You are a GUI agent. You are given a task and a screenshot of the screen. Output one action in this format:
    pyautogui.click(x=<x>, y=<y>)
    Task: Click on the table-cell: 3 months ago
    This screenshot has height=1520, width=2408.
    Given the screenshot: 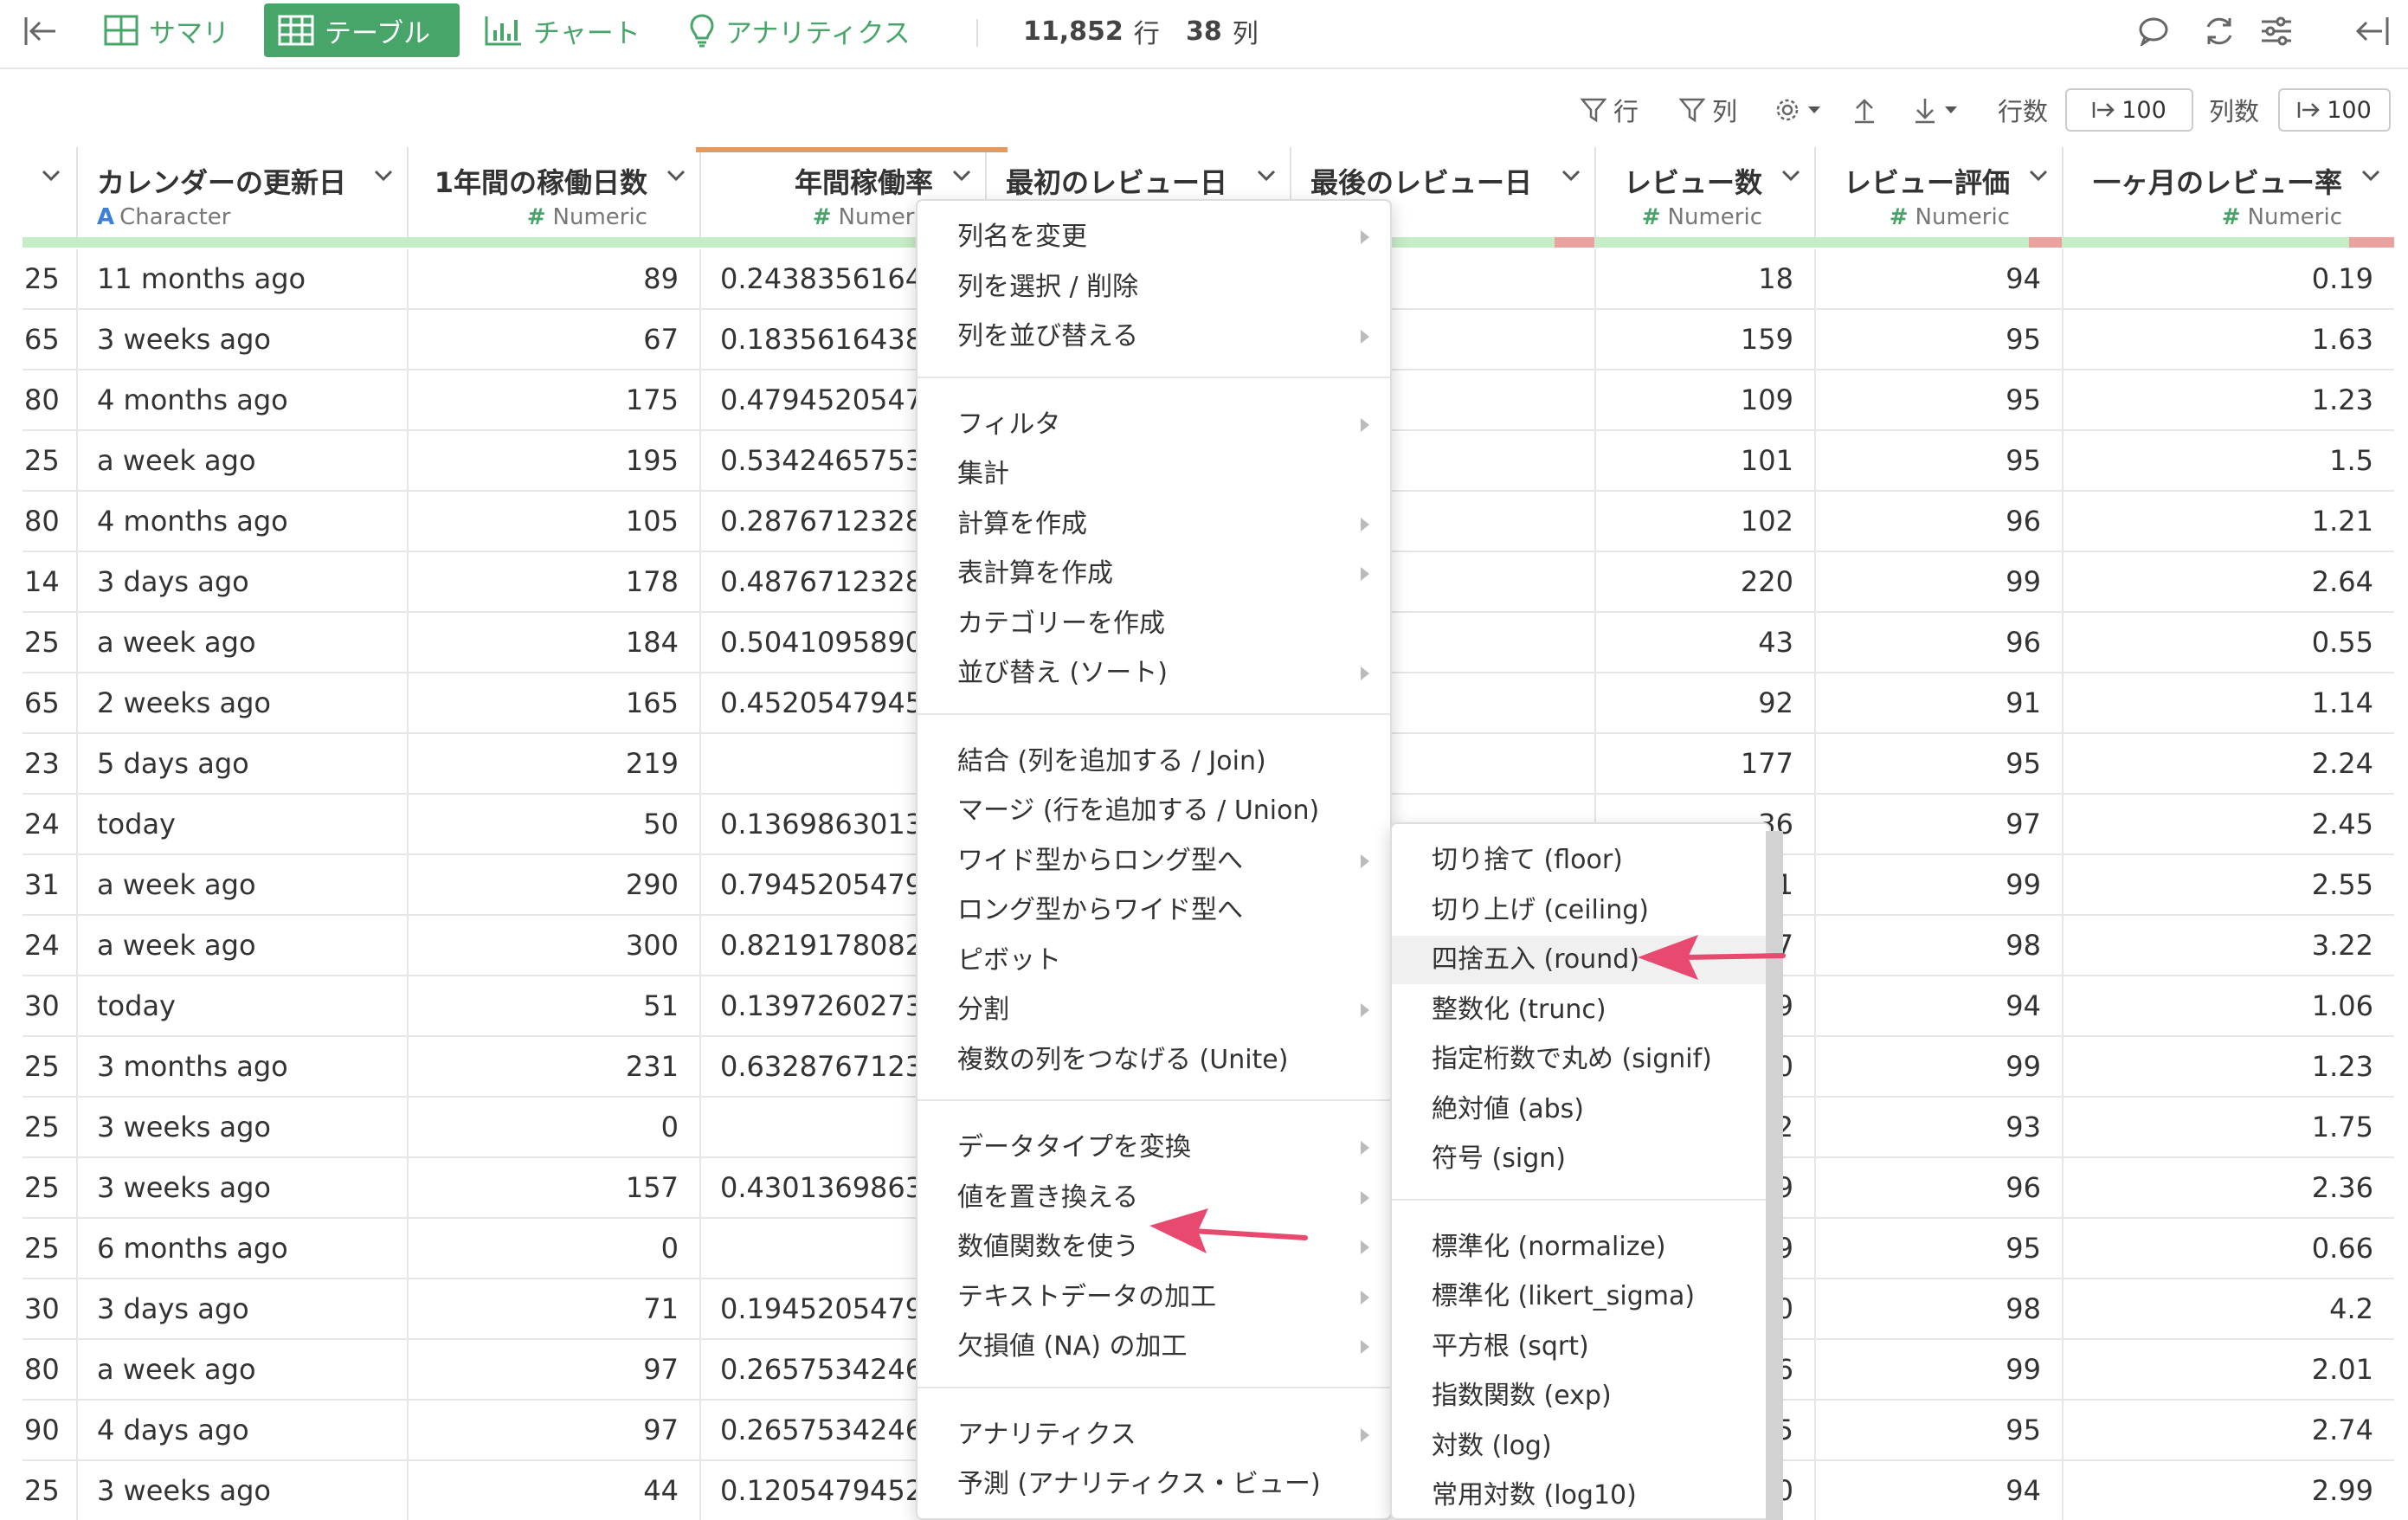 What is the action you would take?
    pyautogui.click(x=241, y=1066)
    